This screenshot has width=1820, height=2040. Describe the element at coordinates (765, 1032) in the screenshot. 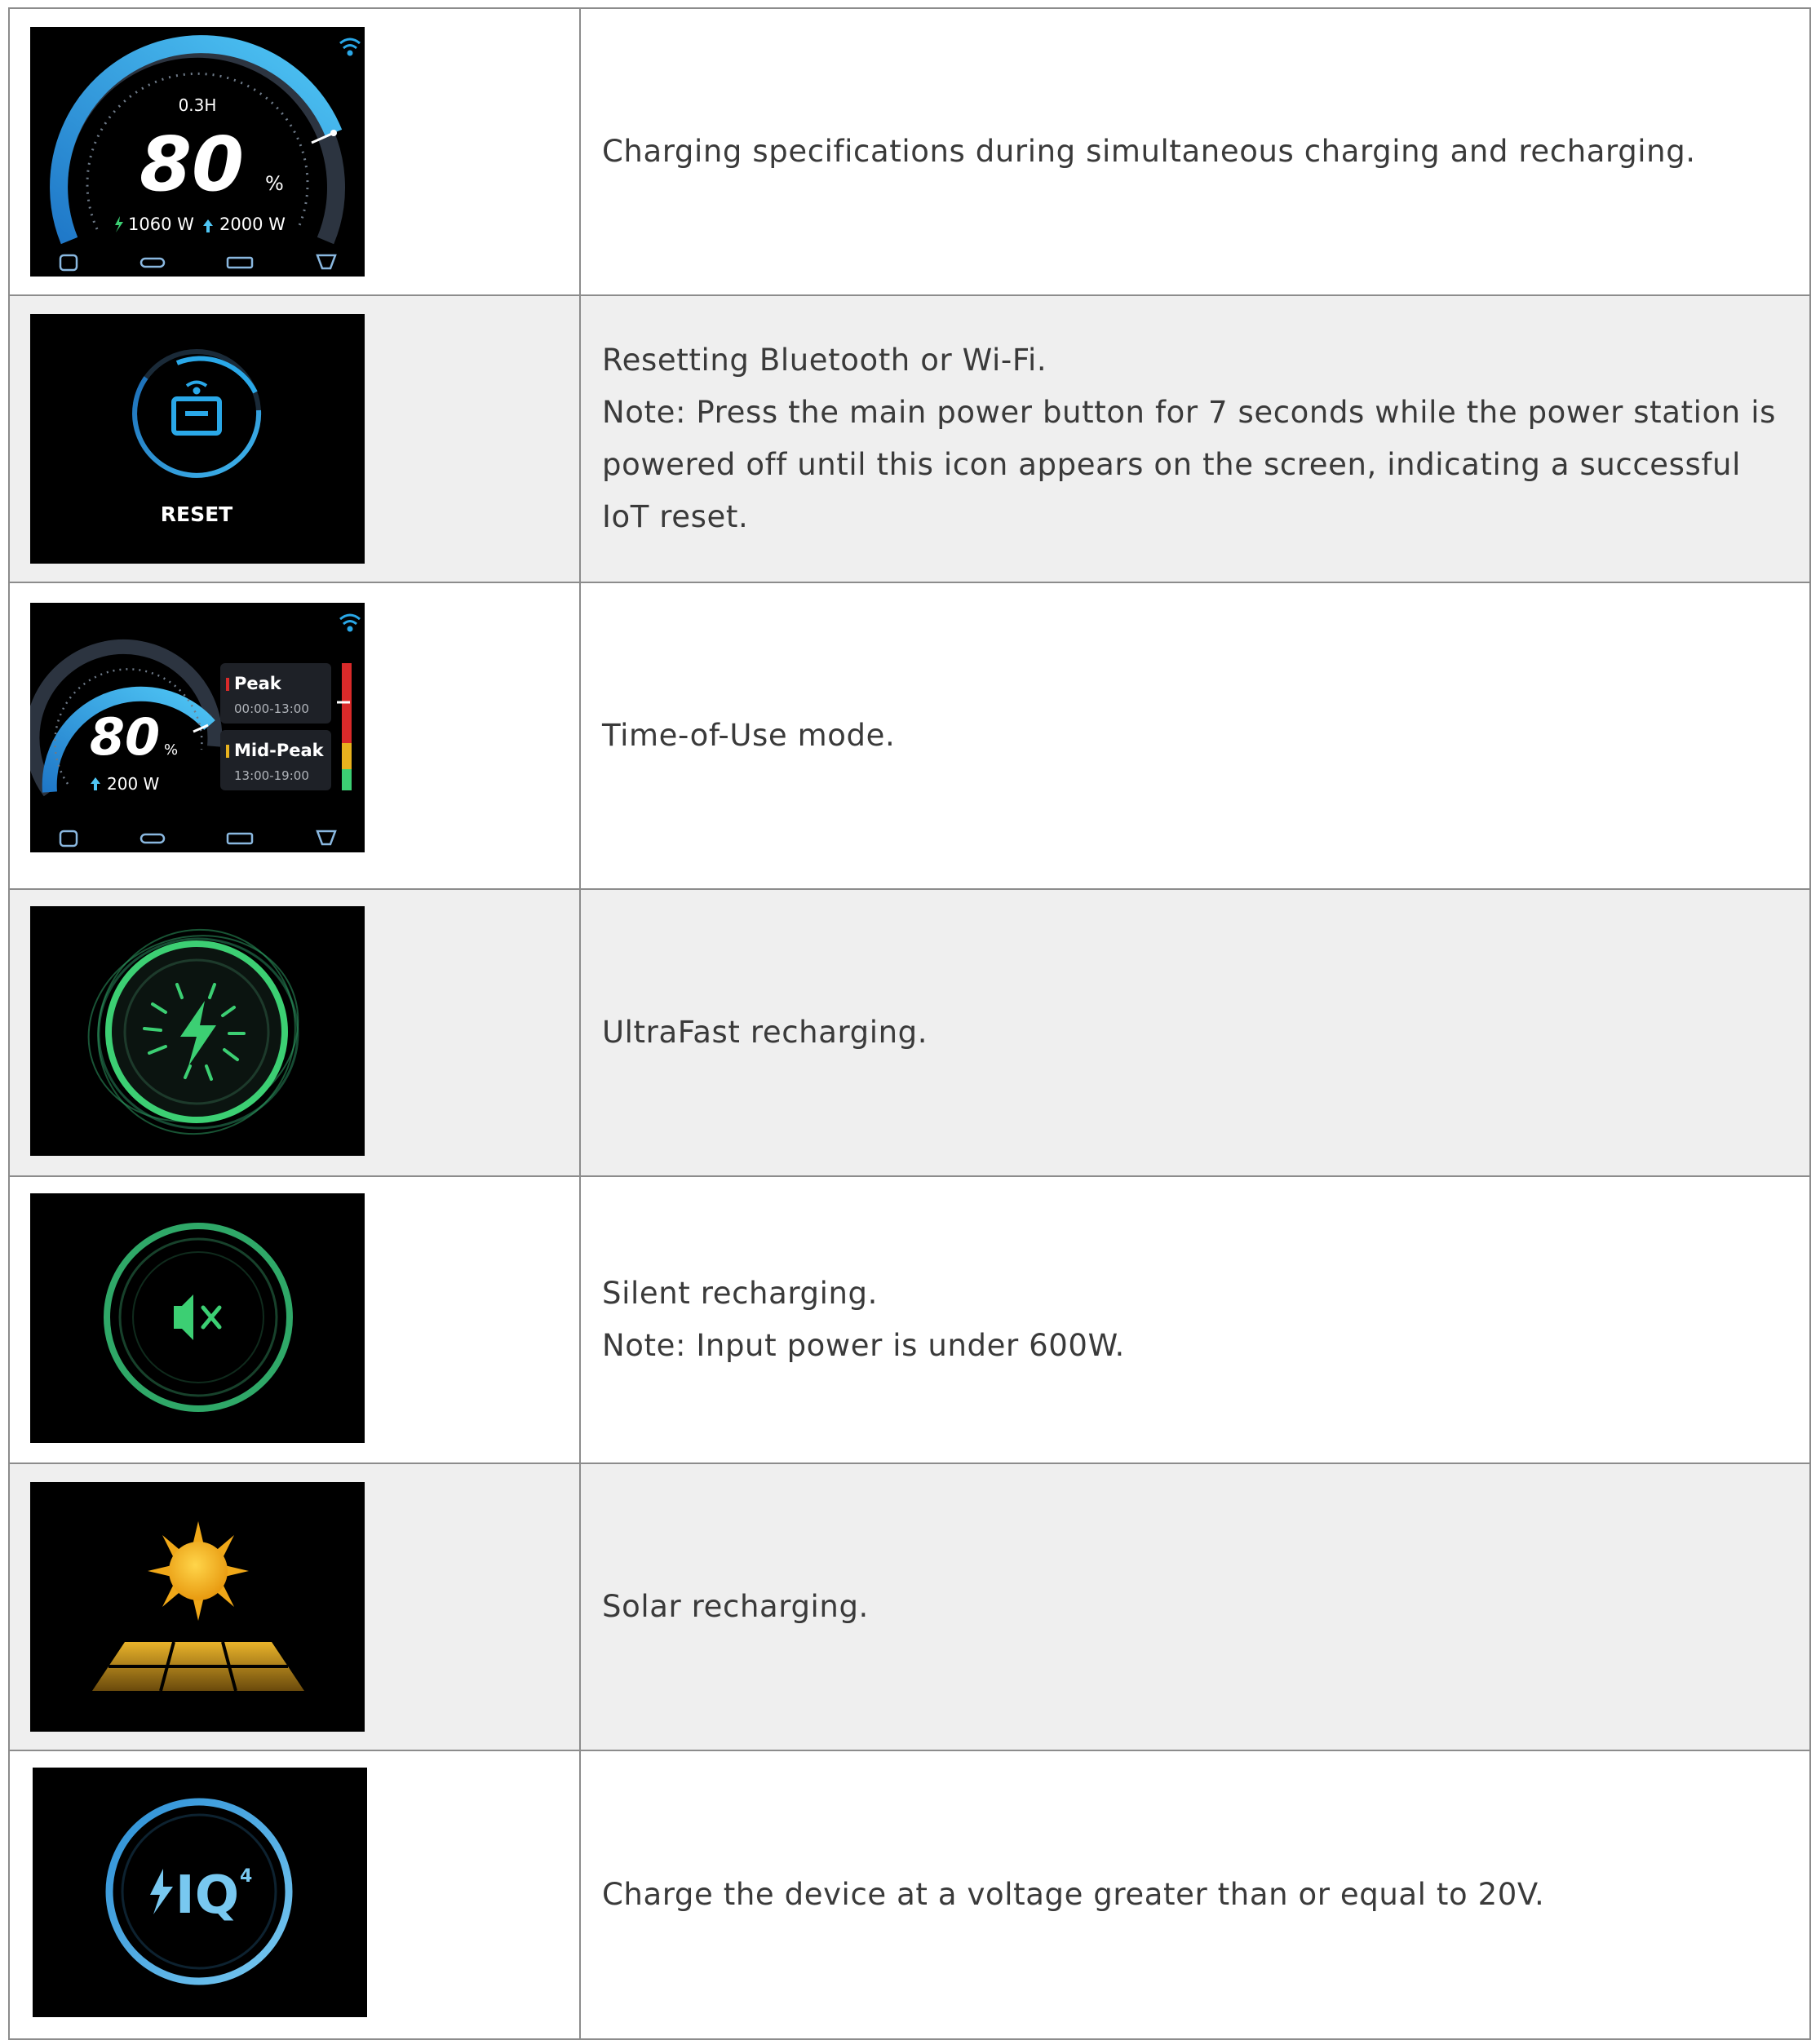

I see `description-line: UltraFast recharging.` at that location.